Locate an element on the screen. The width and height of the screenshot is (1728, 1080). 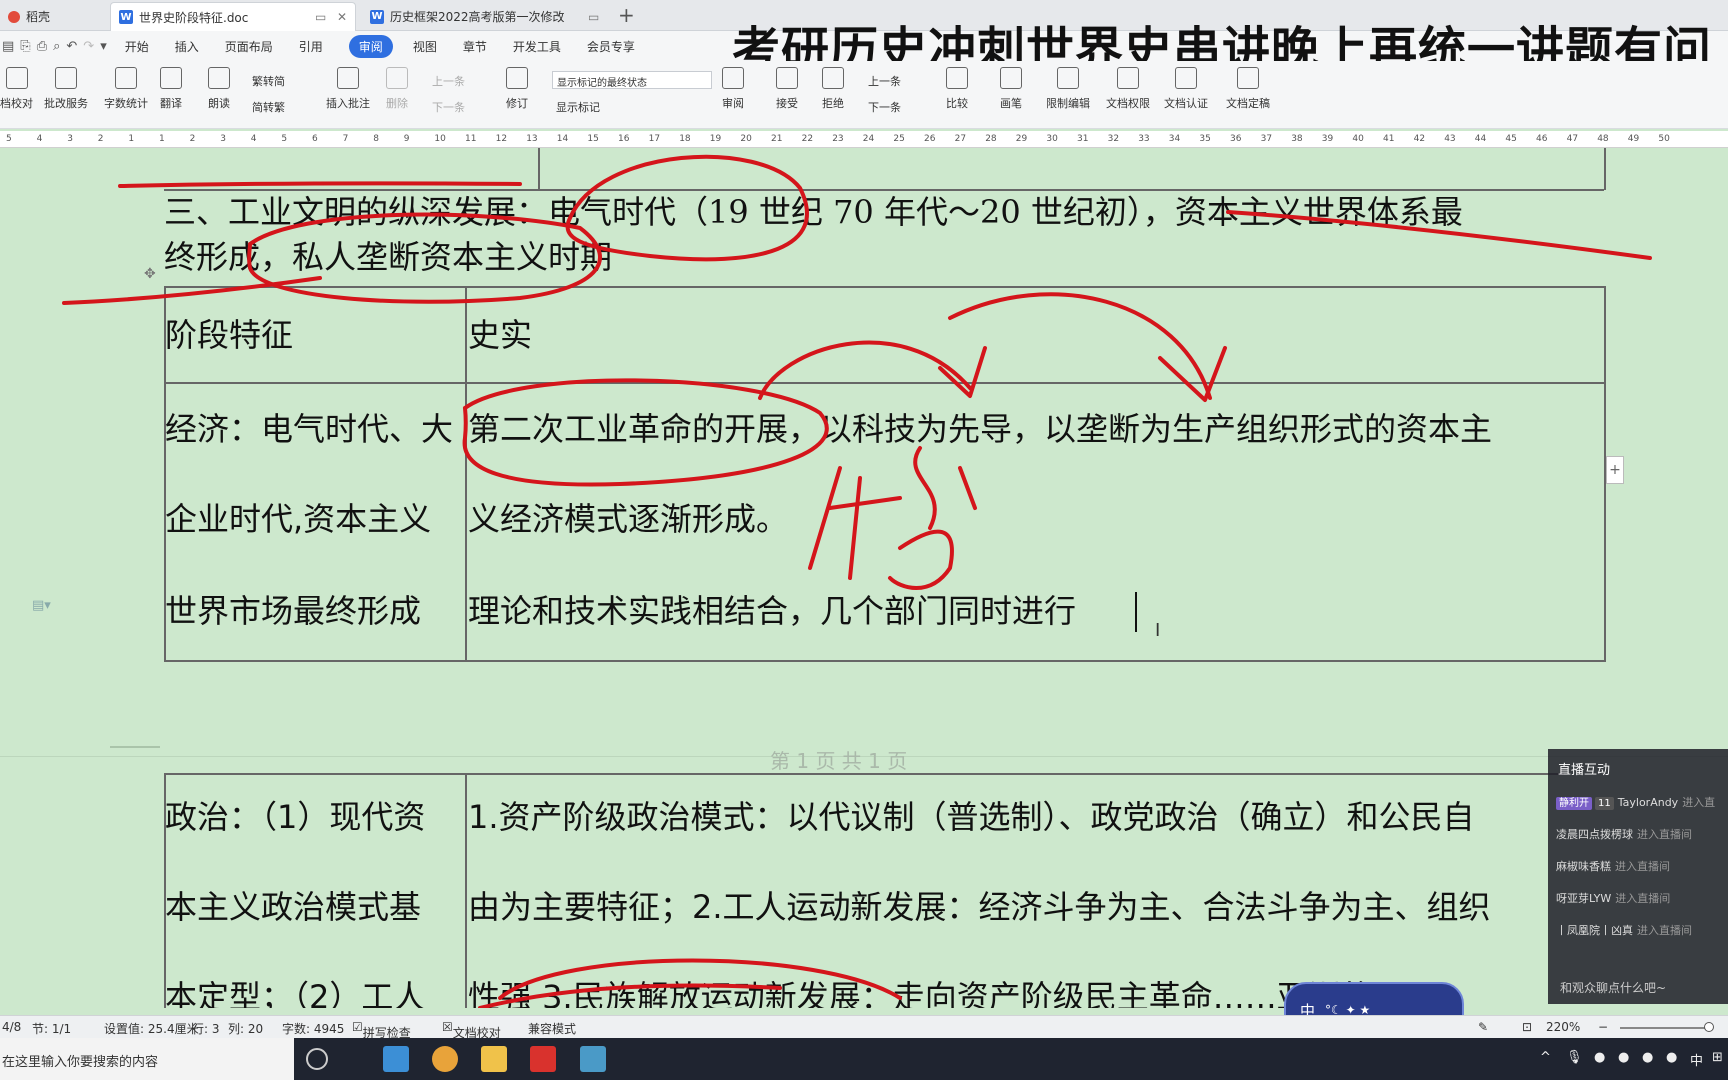
zoom-out-button: − is located at coordinates (1603, 1027).